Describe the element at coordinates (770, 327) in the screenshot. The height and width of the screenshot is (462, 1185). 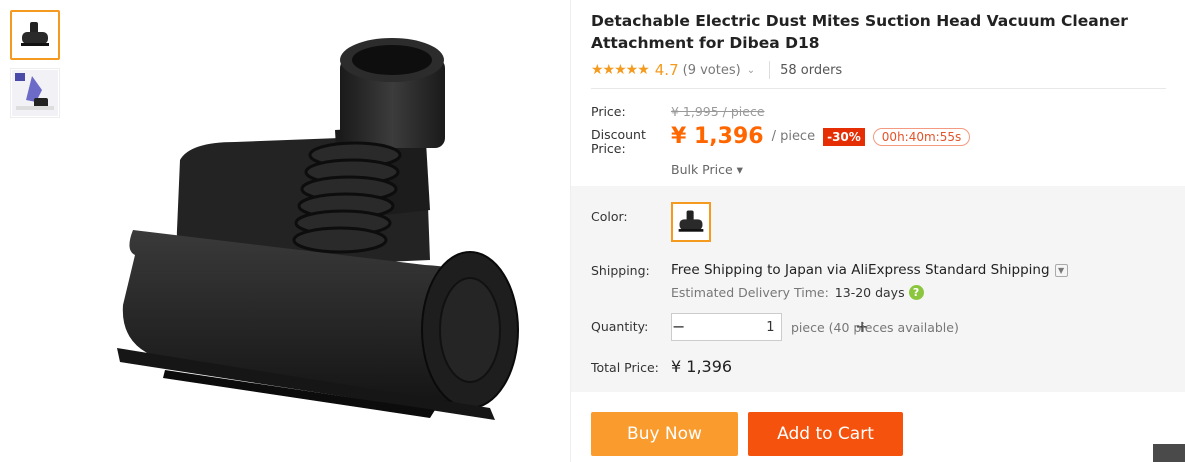
I see `quantity-stepper: − +` at that location.